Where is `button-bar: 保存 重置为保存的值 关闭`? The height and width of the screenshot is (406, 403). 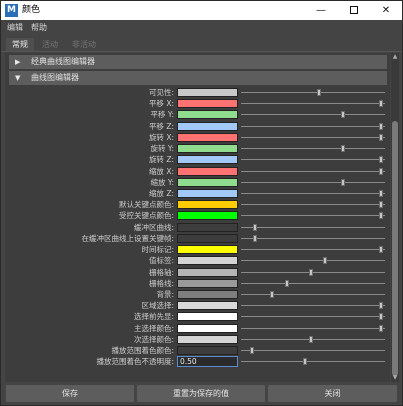
button-bar: 保存 重置为保存的值 关闭 is located at coordinates (201, 395).